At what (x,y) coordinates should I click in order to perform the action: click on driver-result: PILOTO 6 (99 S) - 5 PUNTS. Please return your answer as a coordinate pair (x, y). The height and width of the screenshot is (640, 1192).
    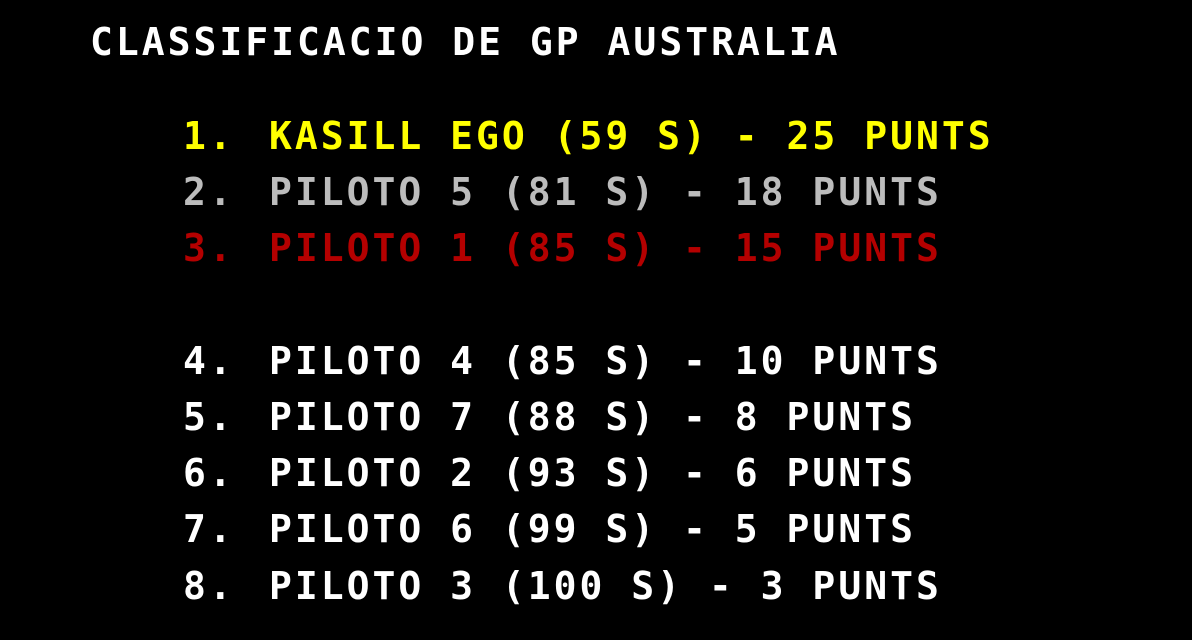
    Looking at the image, I should click on (592, 529).